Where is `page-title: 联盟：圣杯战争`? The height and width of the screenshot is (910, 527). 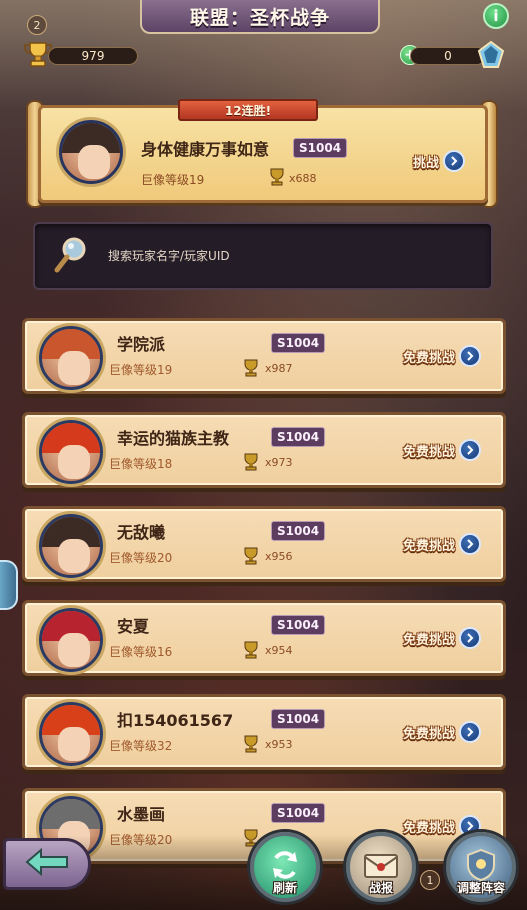
page-title: 联盟：圣杯战争 is located at coordinates (260, 17).